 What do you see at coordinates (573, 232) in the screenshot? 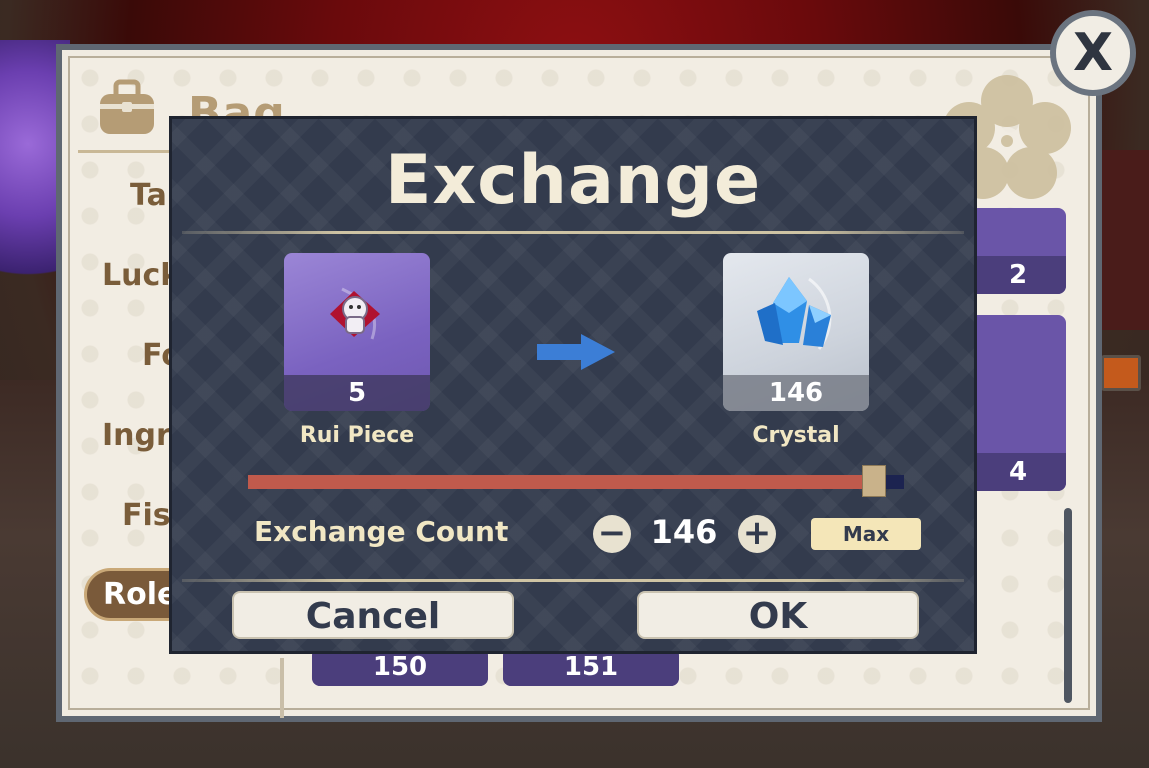
I see `title-divider` at bounding box center [573, 232].